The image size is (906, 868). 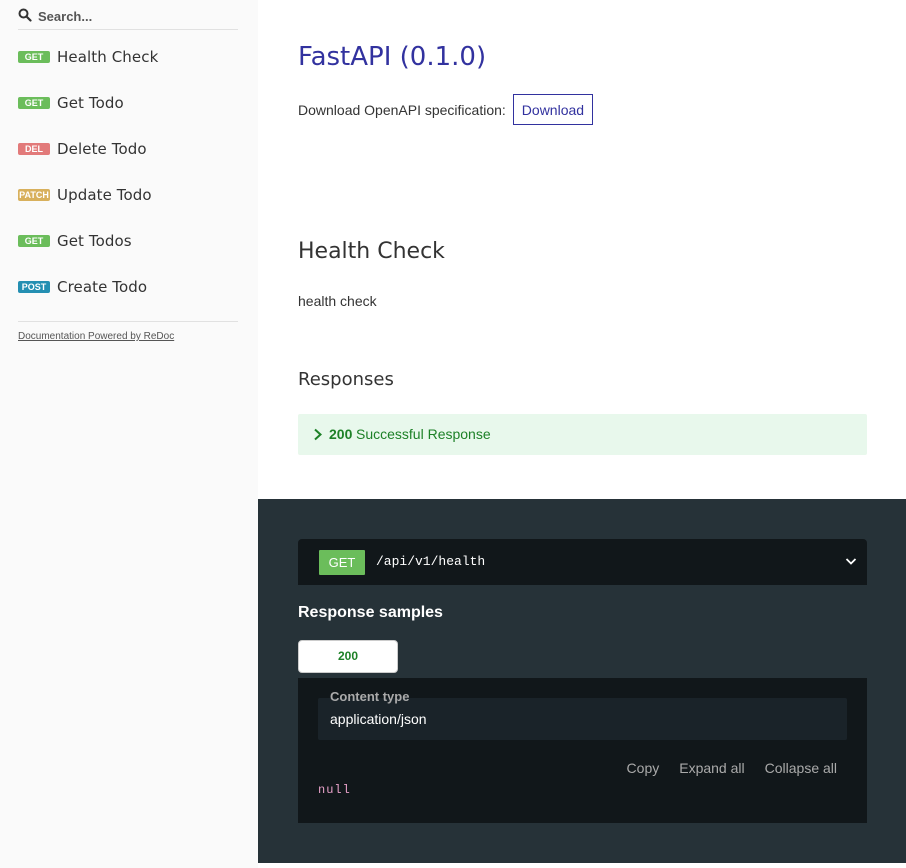 I want to click on sidebar-item-create-todo: POST Create Todo, so click(x=129, y=287).